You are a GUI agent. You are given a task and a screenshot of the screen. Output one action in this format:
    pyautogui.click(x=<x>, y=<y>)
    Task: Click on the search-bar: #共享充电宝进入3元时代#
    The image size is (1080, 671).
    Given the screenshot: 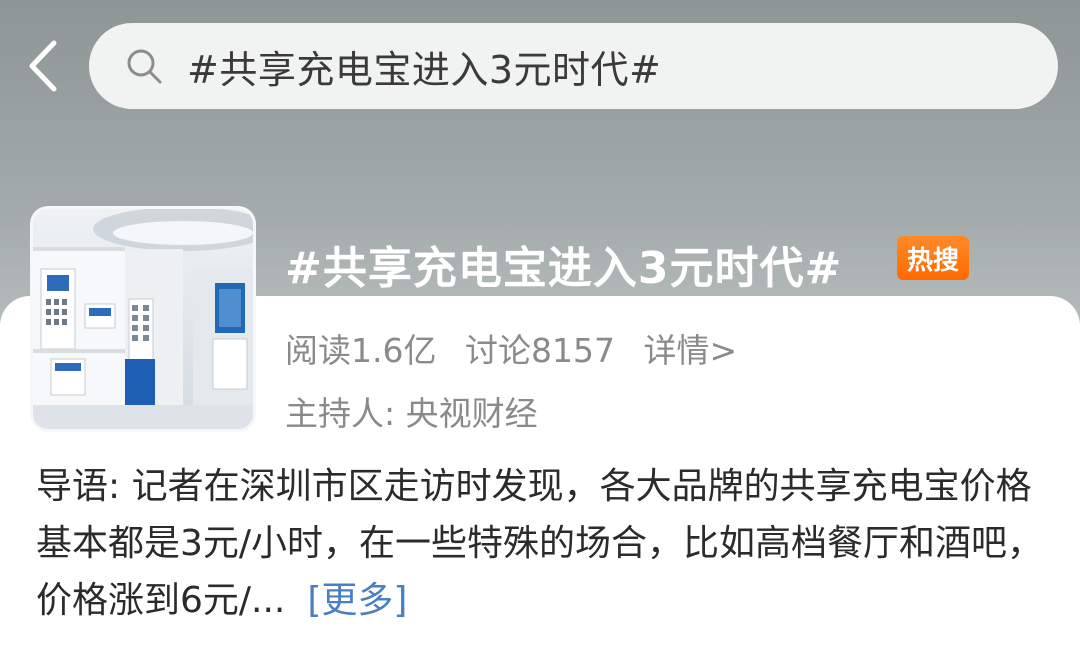 What is the action you would take?
    pyautogui.click(x=573, y=66)
    